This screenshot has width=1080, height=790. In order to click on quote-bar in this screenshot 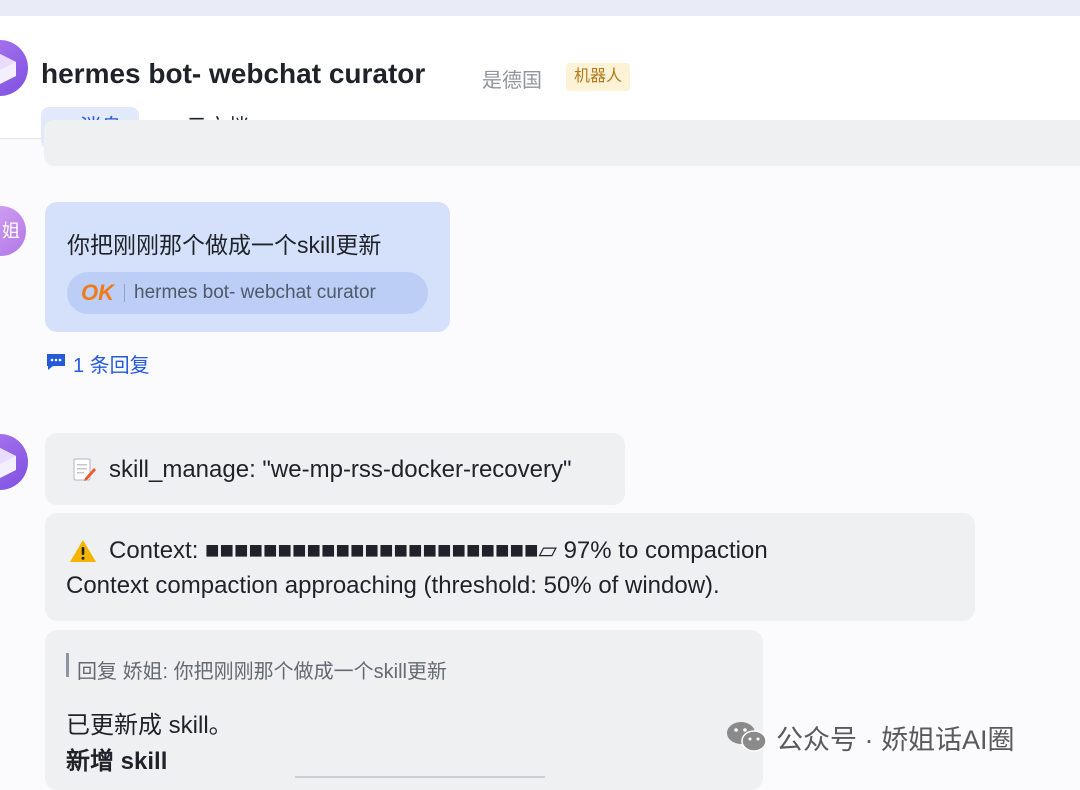, I will do `click(67, 665)`.